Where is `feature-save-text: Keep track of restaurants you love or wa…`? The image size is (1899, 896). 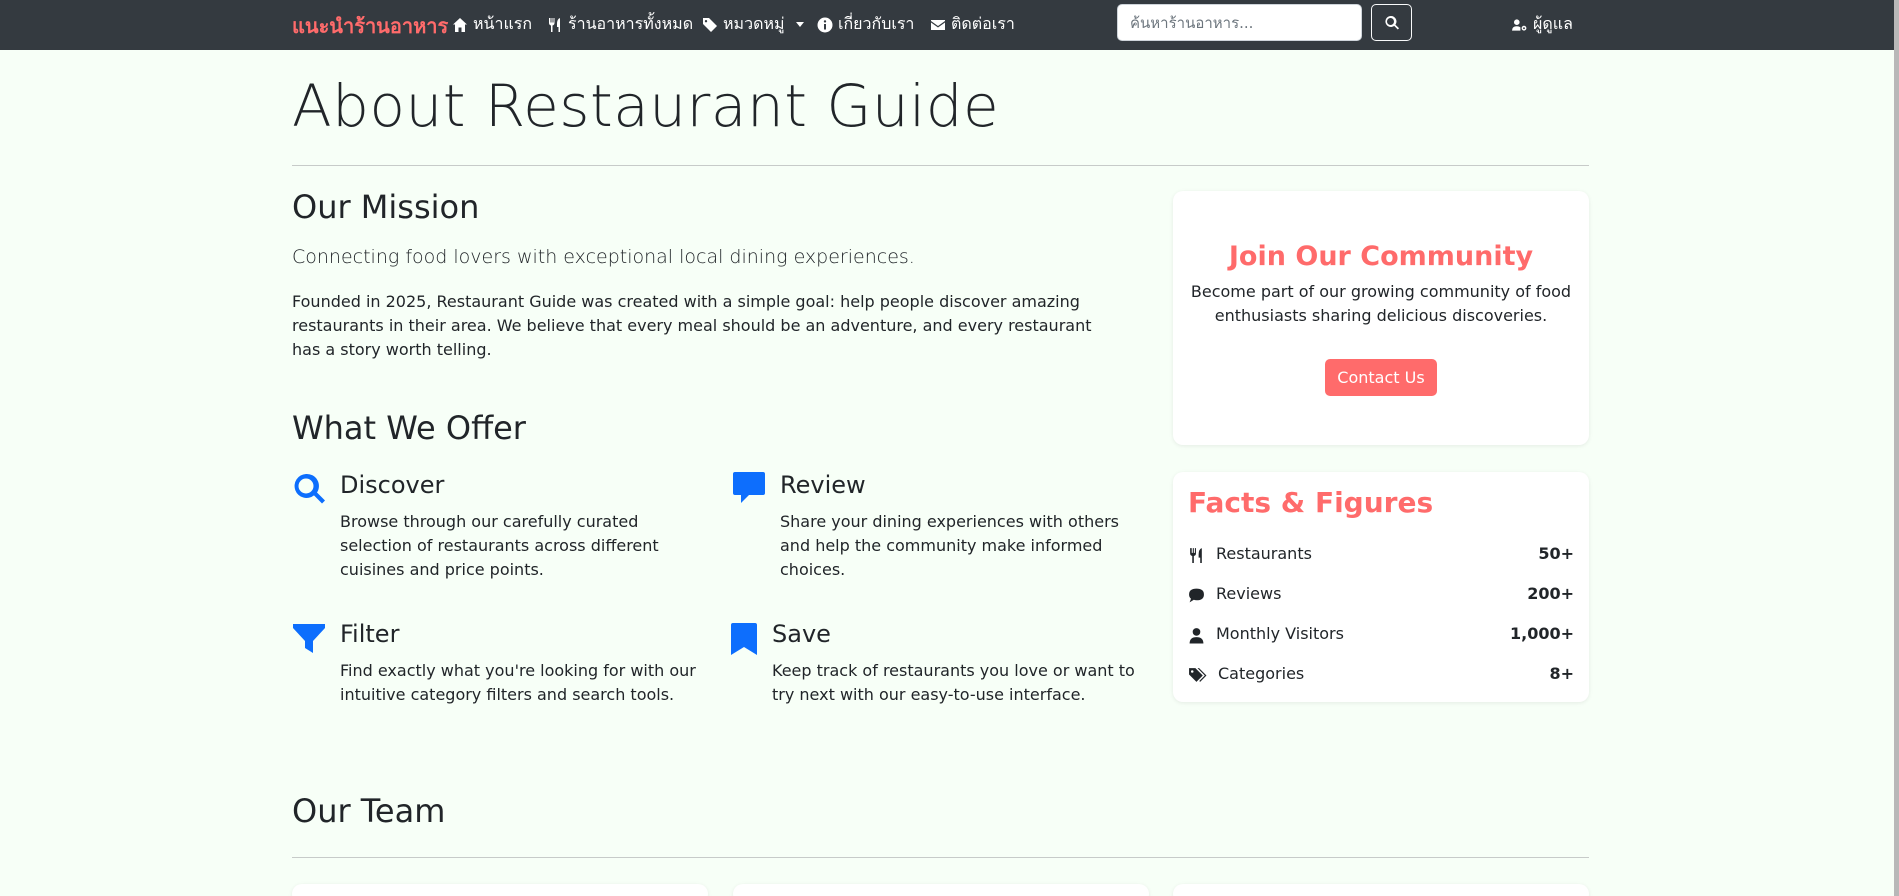 feature-save-text: Keep track of restaurants you love or wa… is located at coordinates (953, 682).